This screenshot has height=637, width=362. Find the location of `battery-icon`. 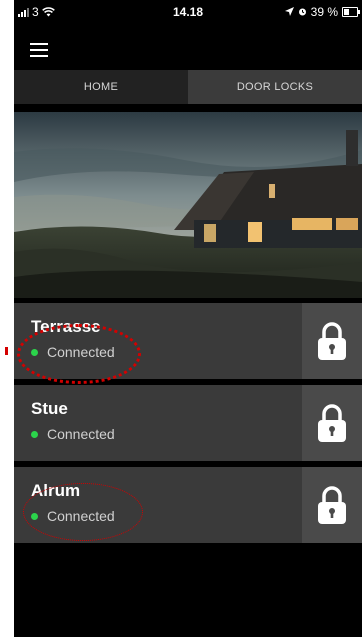

battery-icon is located at coordinates (351, 12).